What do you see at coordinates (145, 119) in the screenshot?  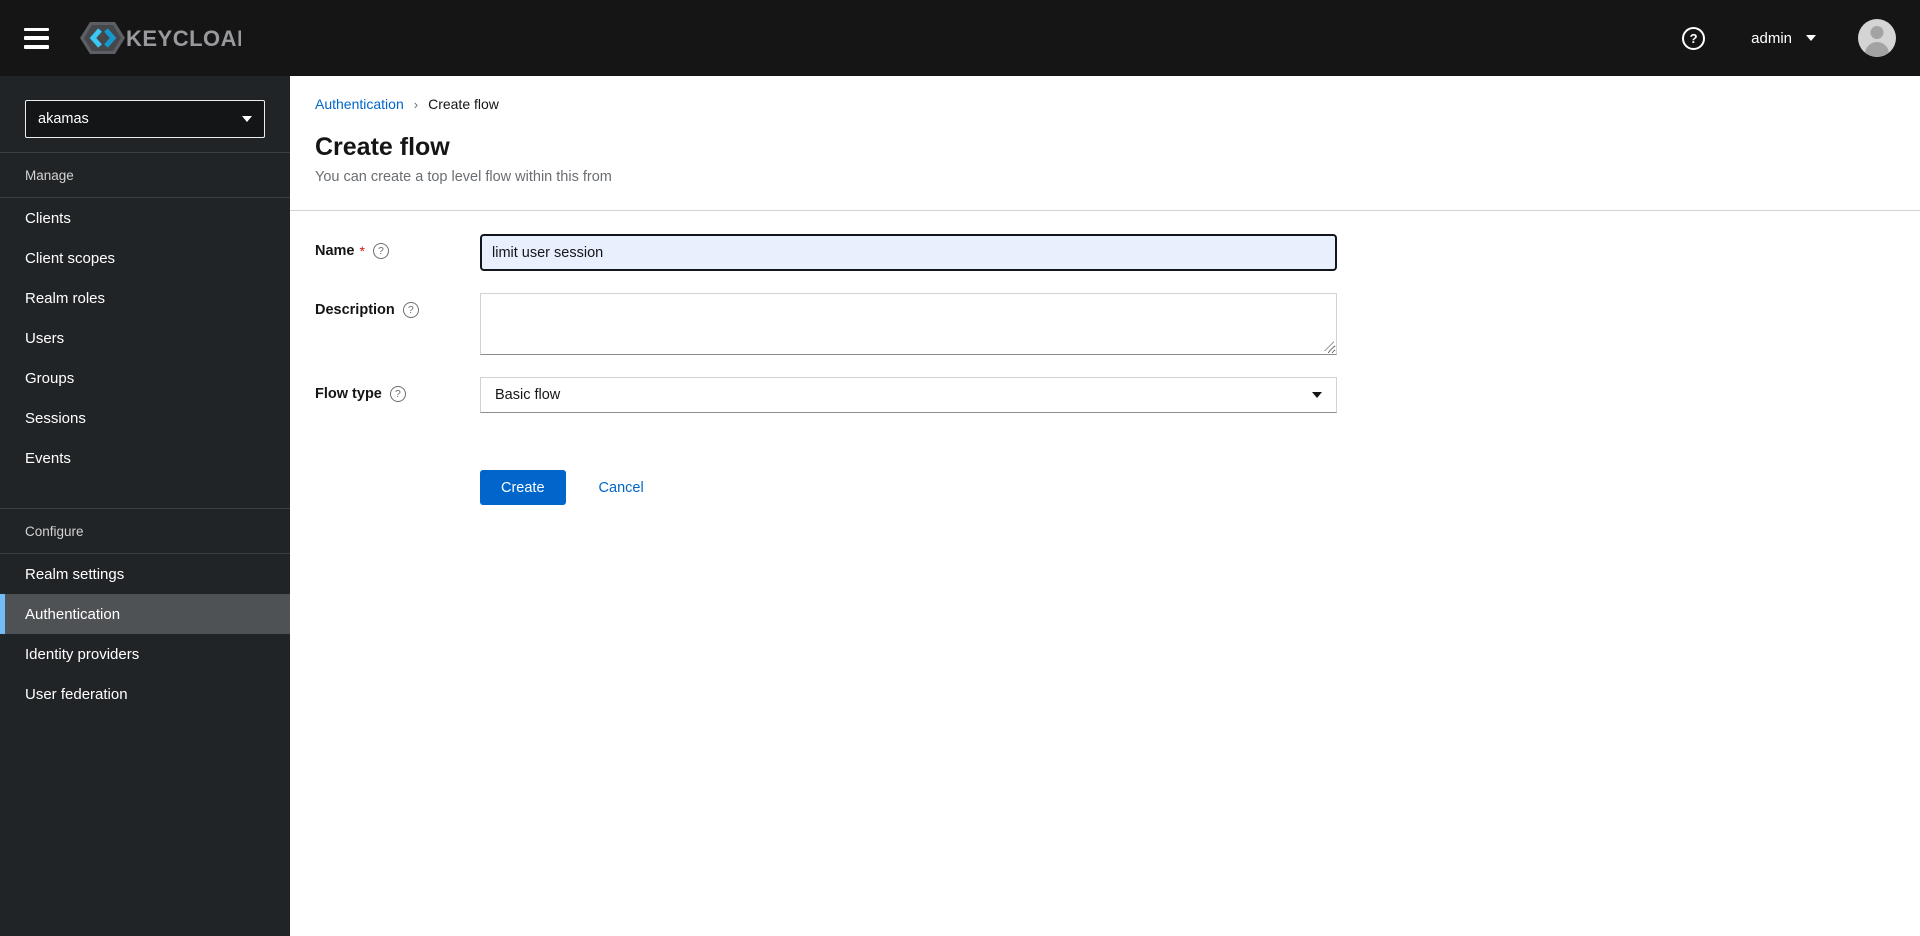 I see `realm-selector: akamas` at bounding box center [145, 119].